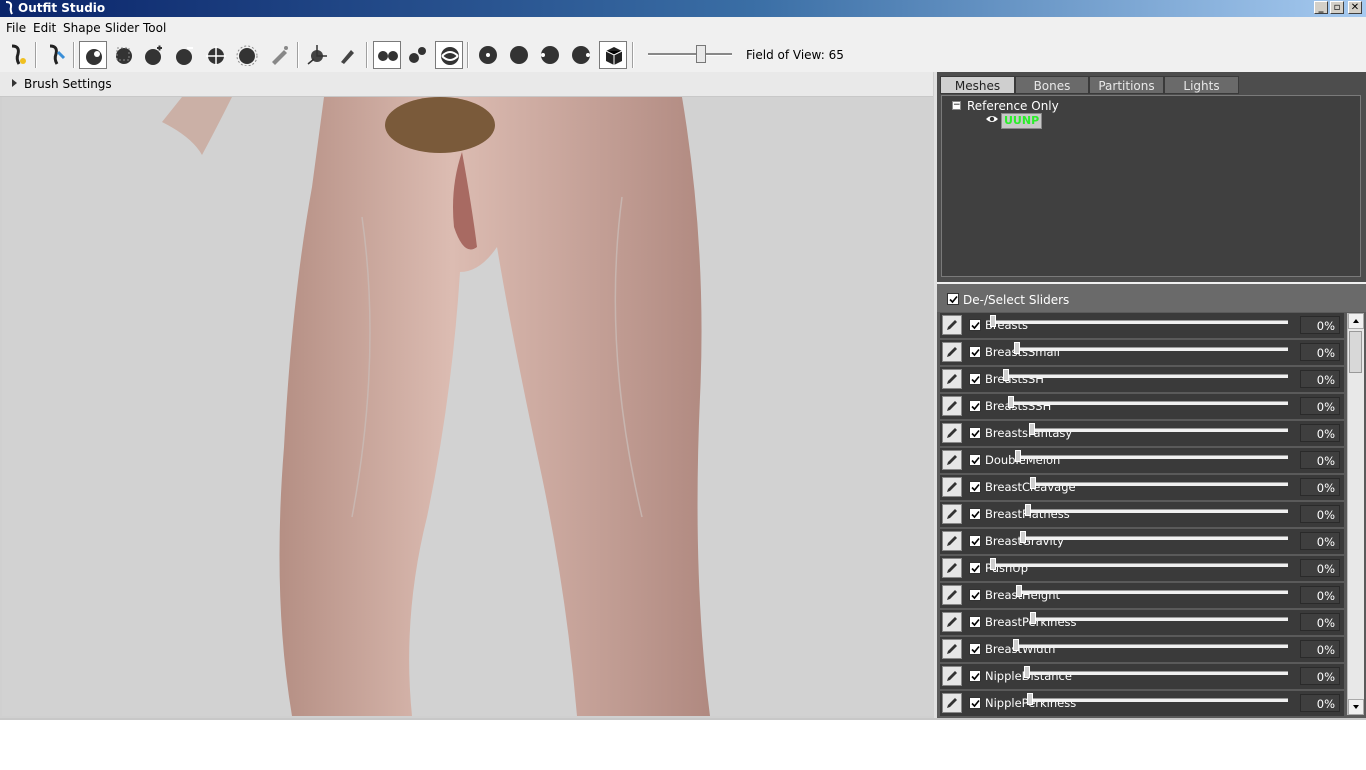  What do you see at coordinates (154, 28) in the screenshot?
I see `menu-tool: Tool` at bounding box center [154, 28].